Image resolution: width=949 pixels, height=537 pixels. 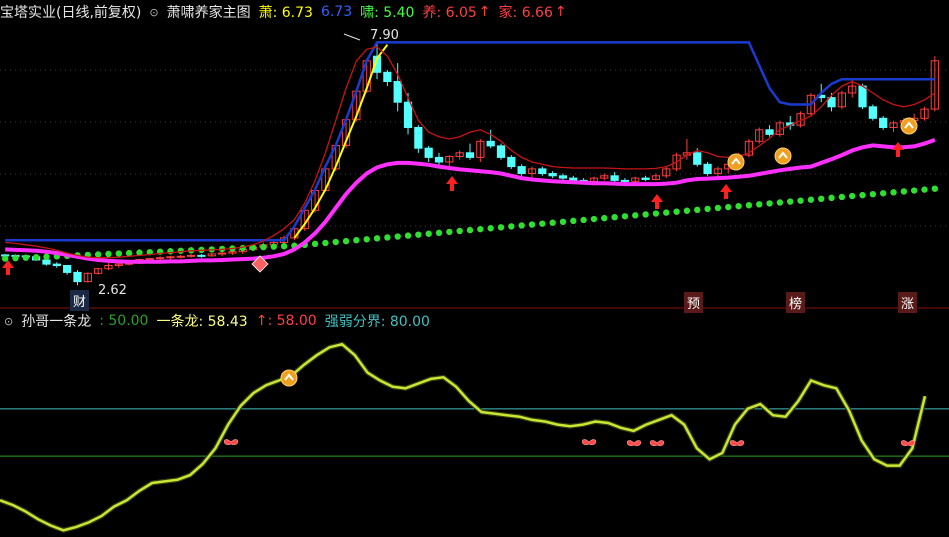 What do you see at coordinates (384, 35) in the screenshot?
I see `high-price-label: 7.90` at bounding box center [384, 35].